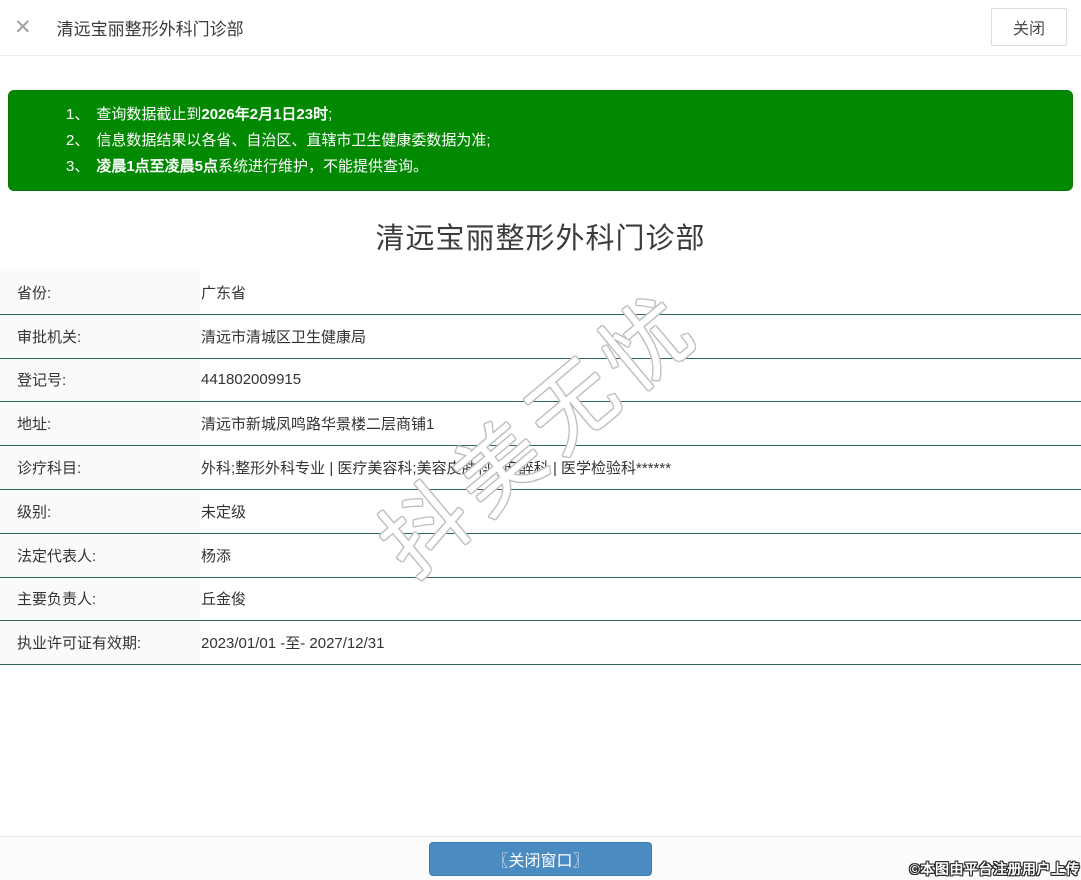 This screenshot has height=880, width=1081. What do you see at coordinates (265, 114) in the screenshot?
I see `notice-bold-text: 2026年2月1日23时` at bounding box center [265, 114].